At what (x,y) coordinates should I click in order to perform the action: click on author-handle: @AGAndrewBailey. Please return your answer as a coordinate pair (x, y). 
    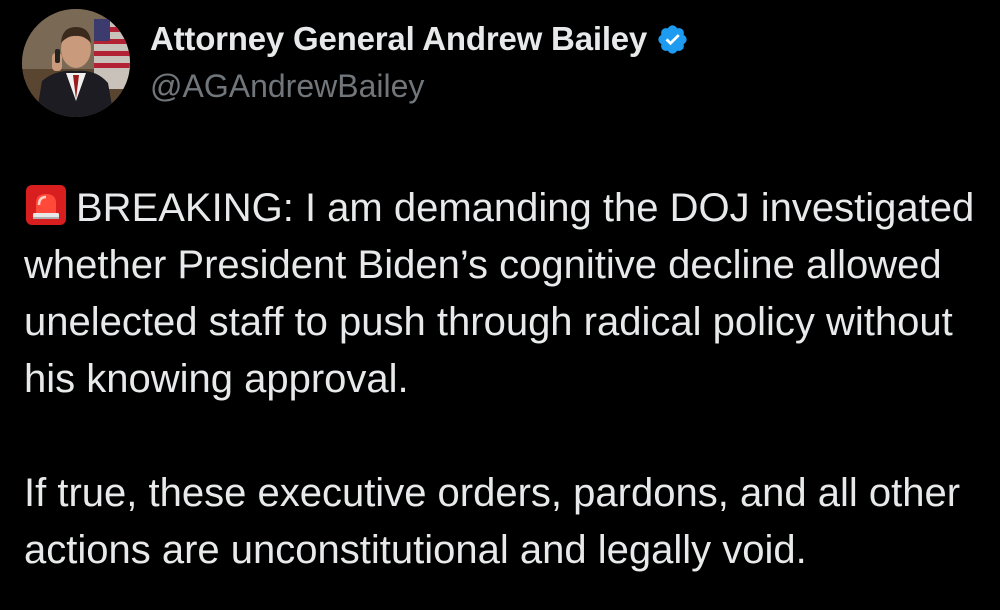
    Looking at the image, I should click on (287, 86).